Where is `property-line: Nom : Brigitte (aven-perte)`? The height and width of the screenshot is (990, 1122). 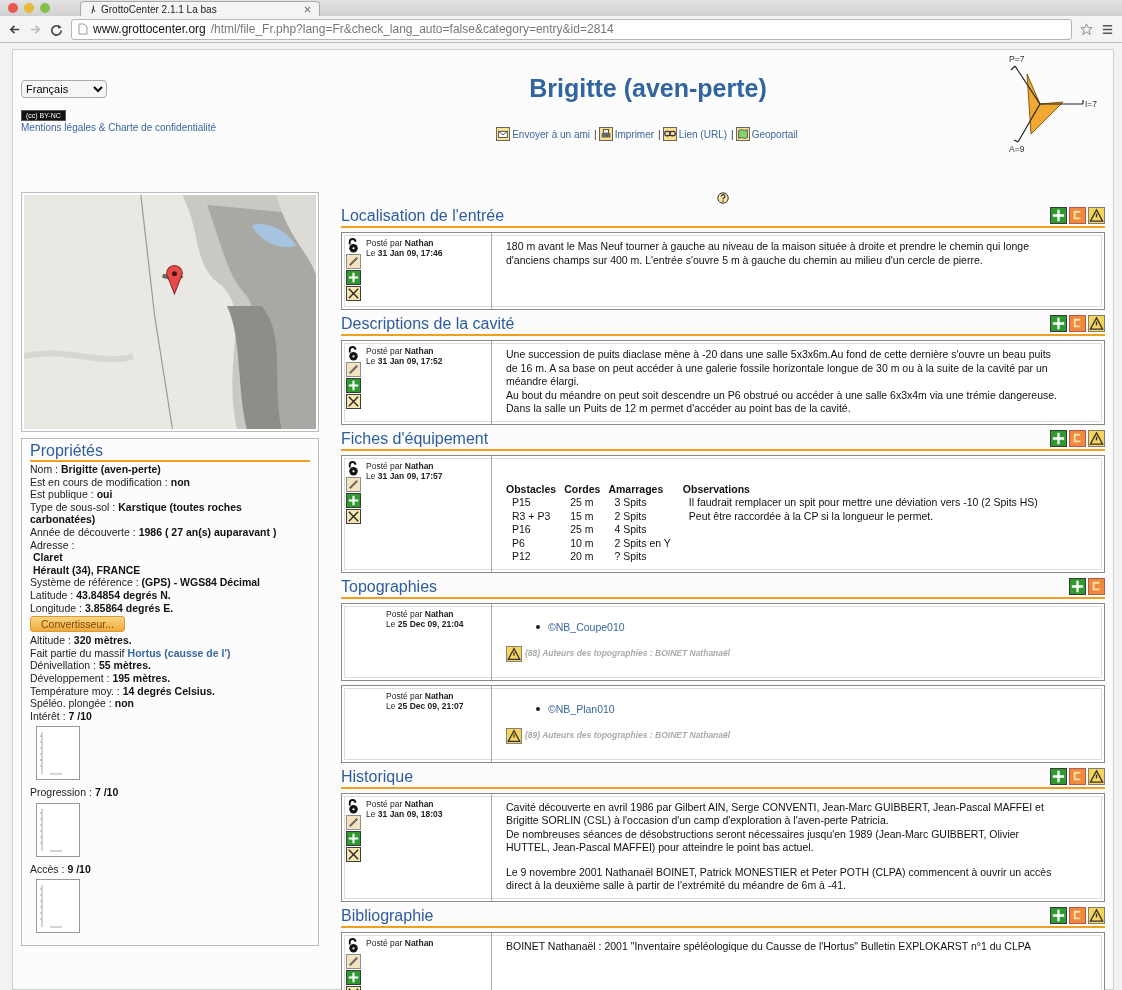 property-line: Nom : Brigitte (aven-perte) is located at coordinates (95, 469).